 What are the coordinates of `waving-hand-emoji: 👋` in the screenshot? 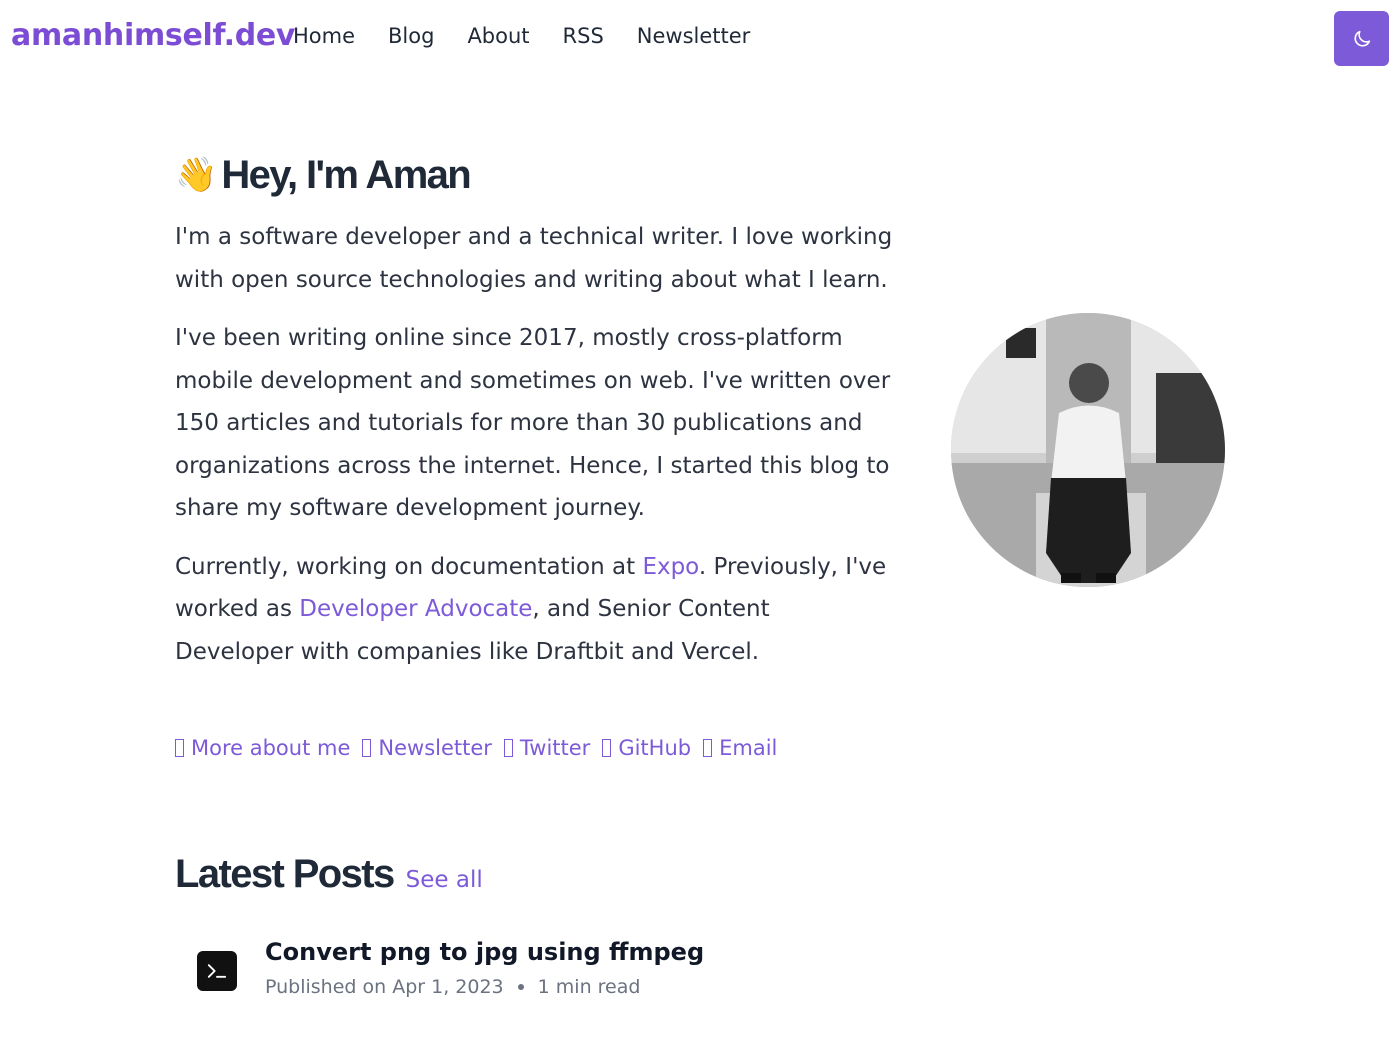 It's located at (196, 175).